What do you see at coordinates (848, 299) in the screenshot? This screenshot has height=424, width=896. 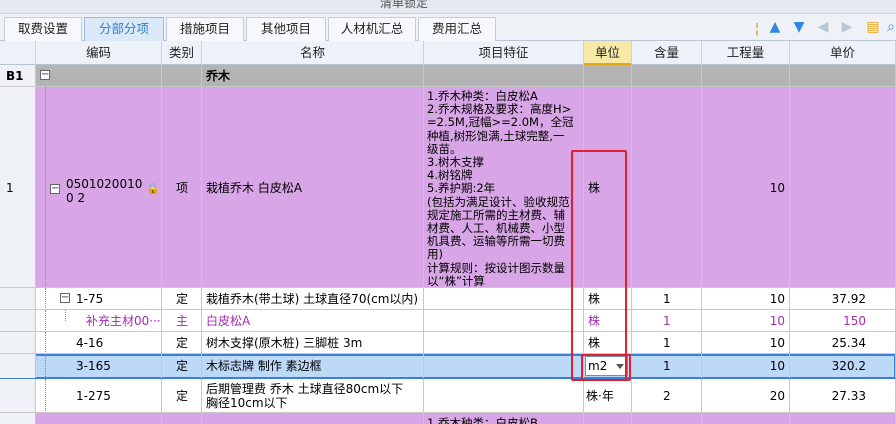 I see `row-price: 37.92` at bounding box center [848, 299].